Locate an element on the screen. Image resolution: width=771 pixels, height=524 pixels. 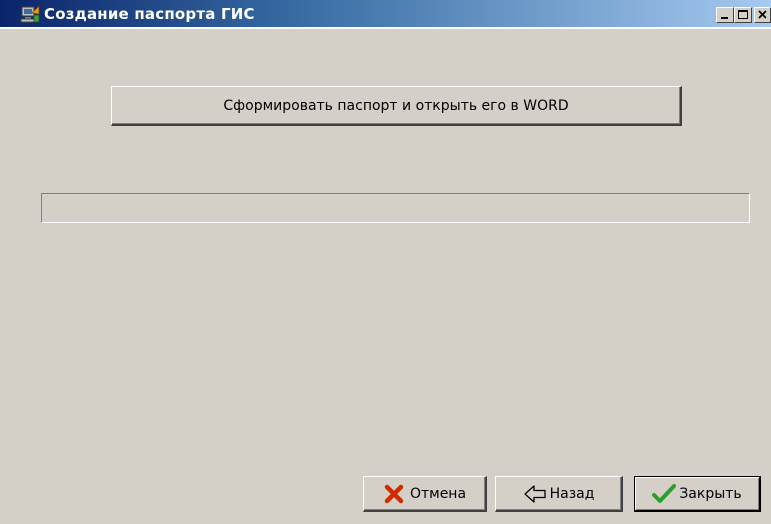
red-x-icon is located at coordinates (394, 494).